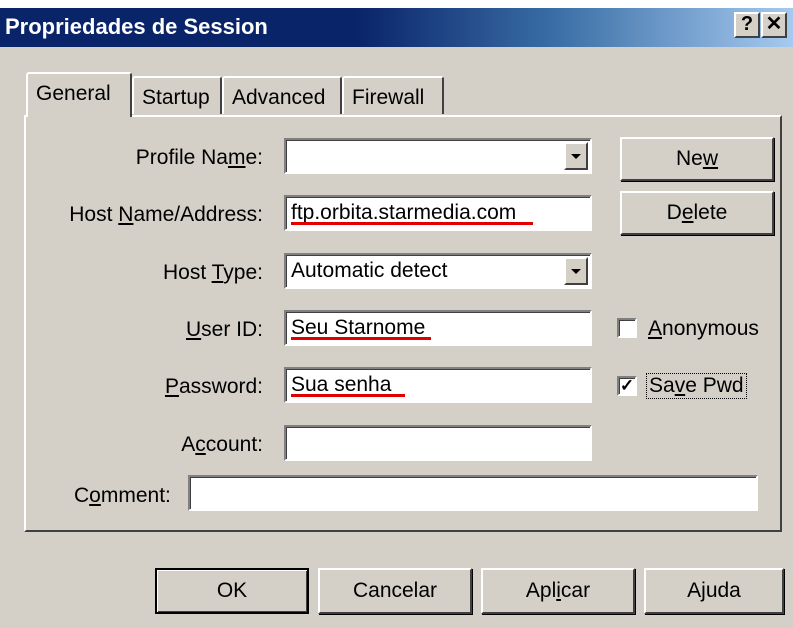 The width and height of the screenshot is (793, 628). I want to click on tab-general: General, so click(79, 94).